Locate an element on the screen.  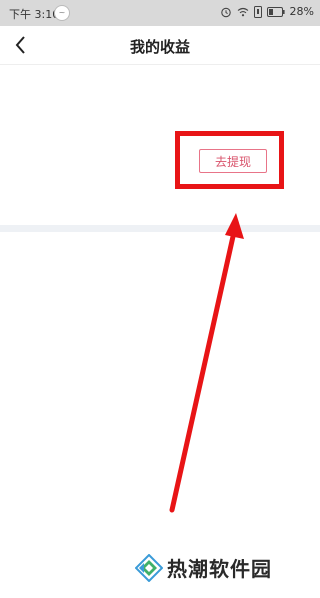
watermark: 热潮软件园 is located at coordinates (203, 567).